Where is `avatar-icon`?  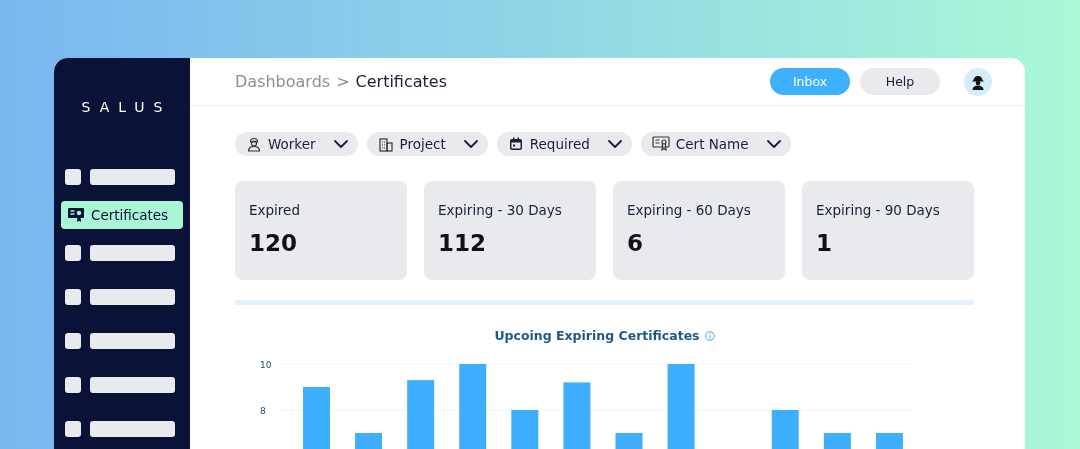
avatar-icon is located at coordinates (978, 81).